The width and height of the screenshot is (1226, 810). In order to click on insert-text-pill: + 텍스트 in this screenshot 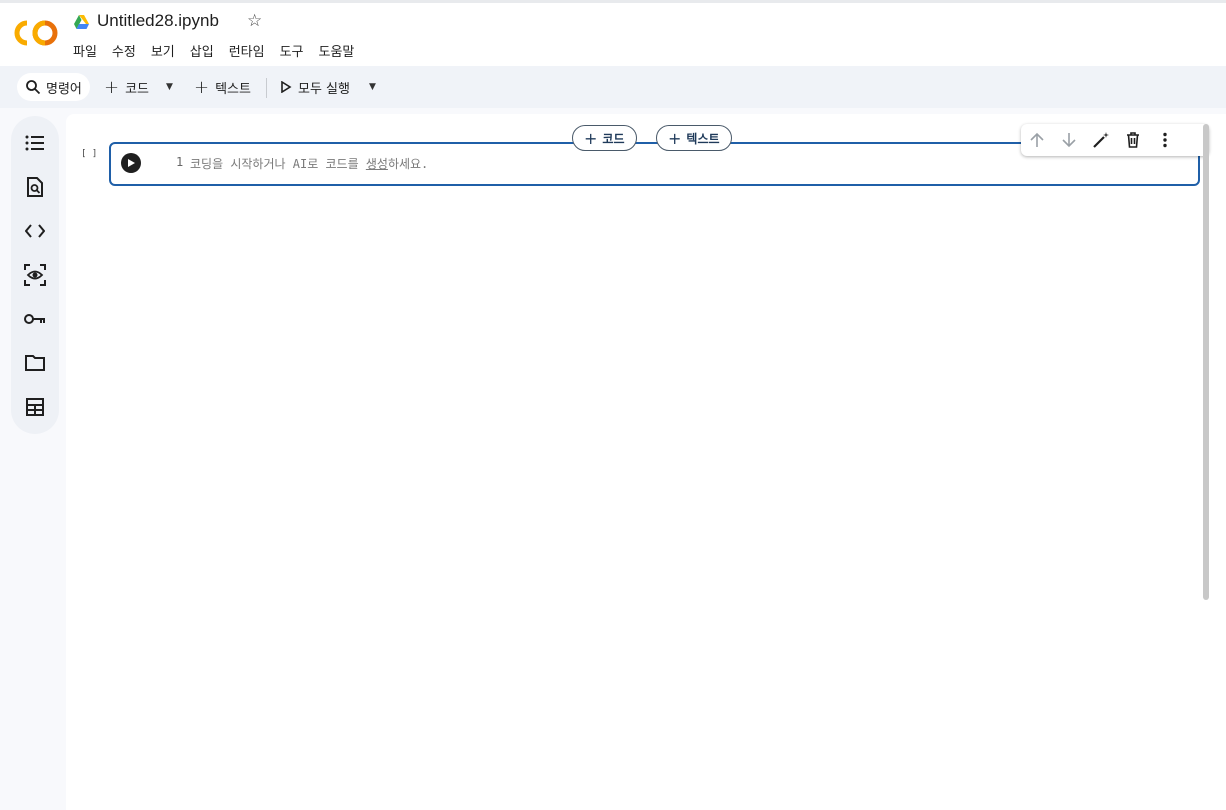, I will do `click(694, 138)`.